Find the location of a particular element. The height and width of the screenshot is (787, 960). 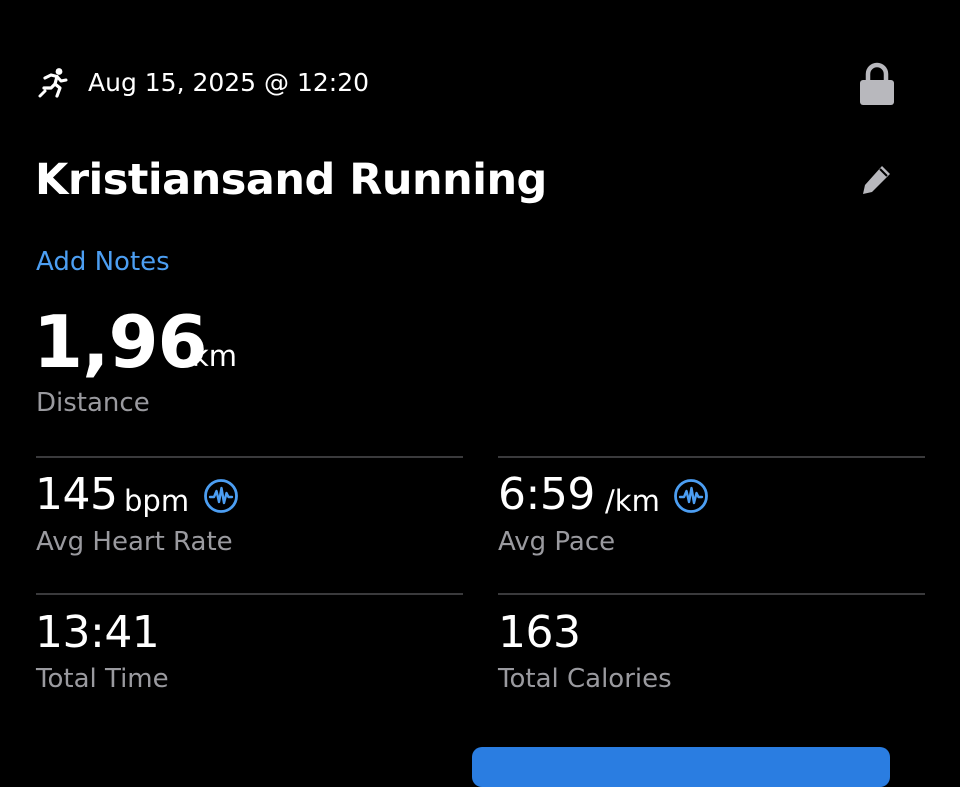

distance-label: Distance is located at coordinates (93, 403).